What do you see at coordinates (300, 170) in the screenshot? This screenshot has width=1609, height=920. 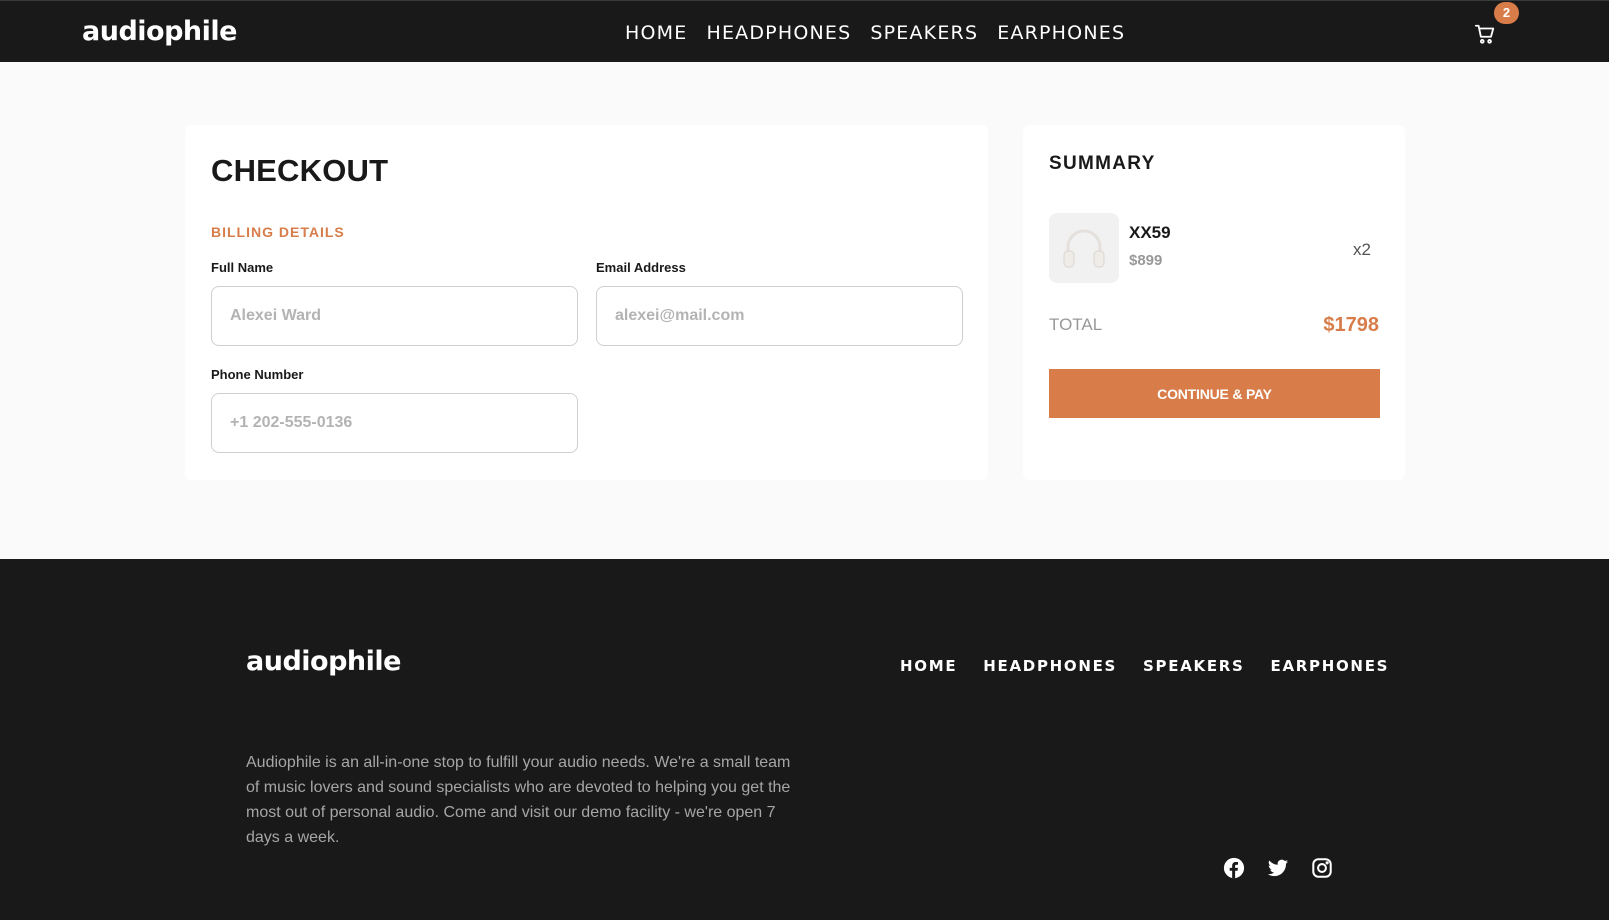 I see `page-title: CHECKOUT` at bounding box center [300, 170].